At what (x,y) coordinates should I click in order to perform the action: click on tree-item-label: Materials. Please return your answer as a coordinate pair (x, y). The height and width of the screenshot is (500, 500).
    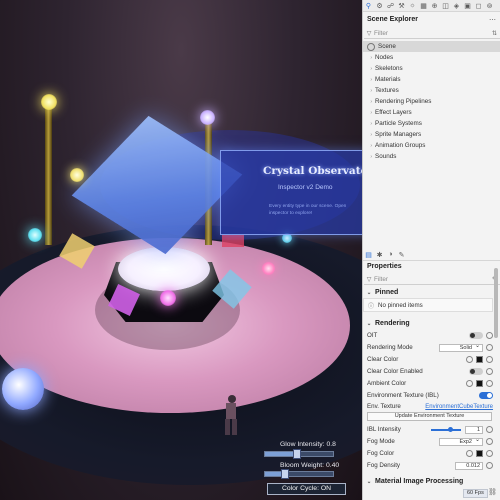
    Looking at the image, I should click on (388, 79).